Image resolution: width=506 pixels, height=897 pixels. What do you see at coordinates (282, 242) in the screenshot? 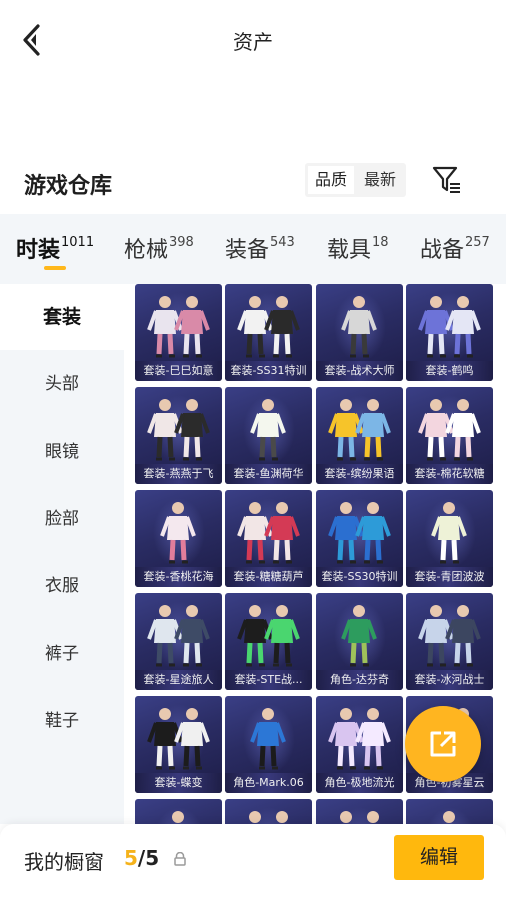
I see `tab-count: 543` at bounding box center [282, 242].